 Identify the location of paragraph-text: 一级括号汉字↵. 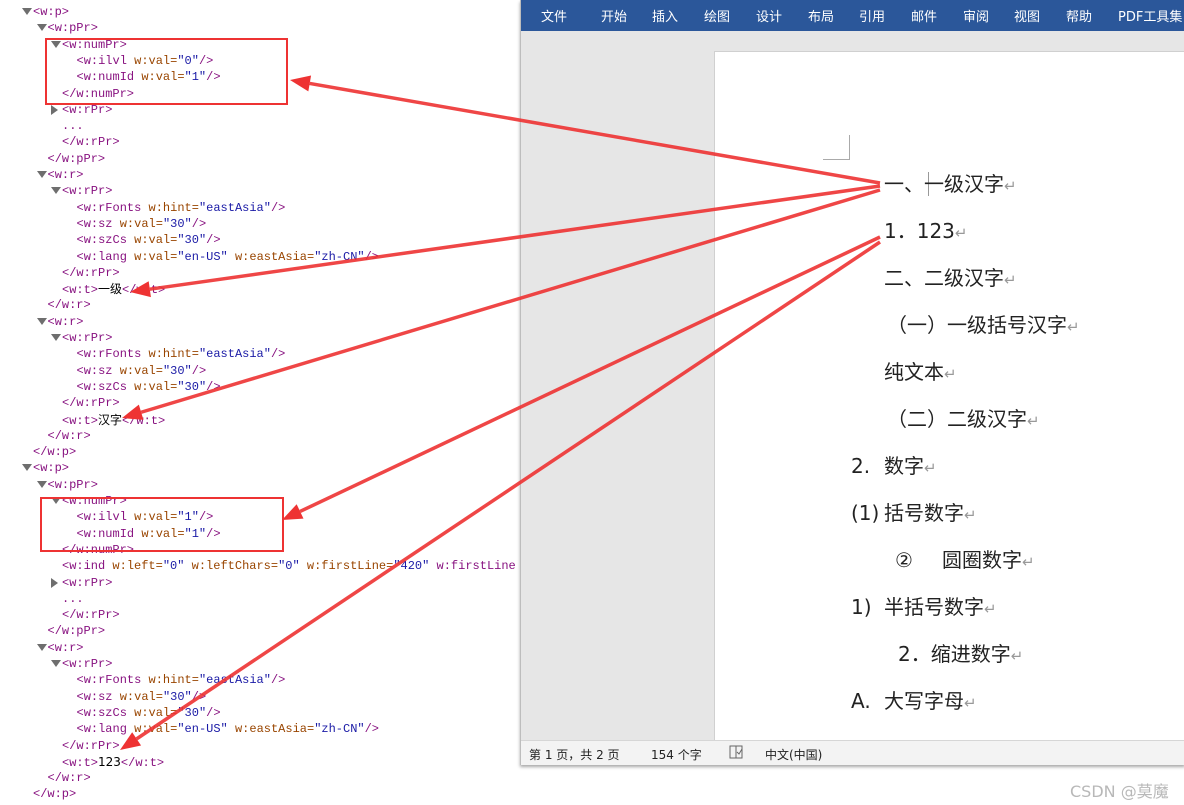
(1013, 325).